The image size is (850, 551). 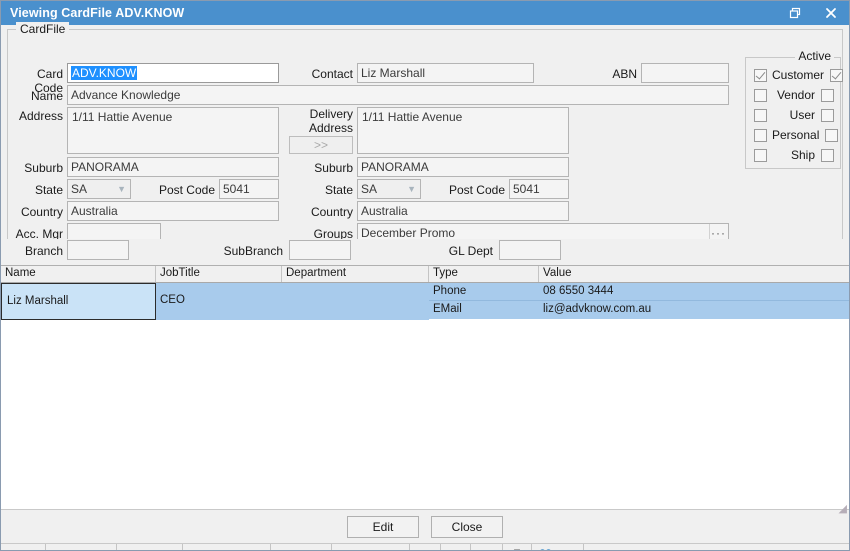 I want to click on suburb-left-input: PANORAMA, so click(x=173, y=167).